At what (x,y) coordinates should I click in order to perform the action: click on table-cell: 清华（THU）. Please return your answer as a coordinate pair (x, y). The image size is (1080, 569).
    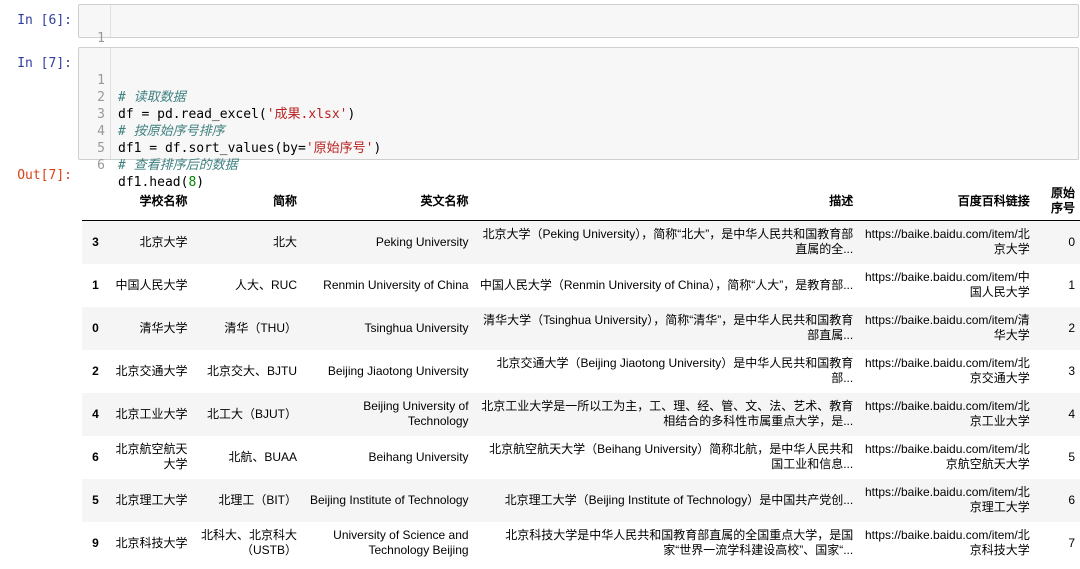
    Looking at the image, I should click on (261, 327).